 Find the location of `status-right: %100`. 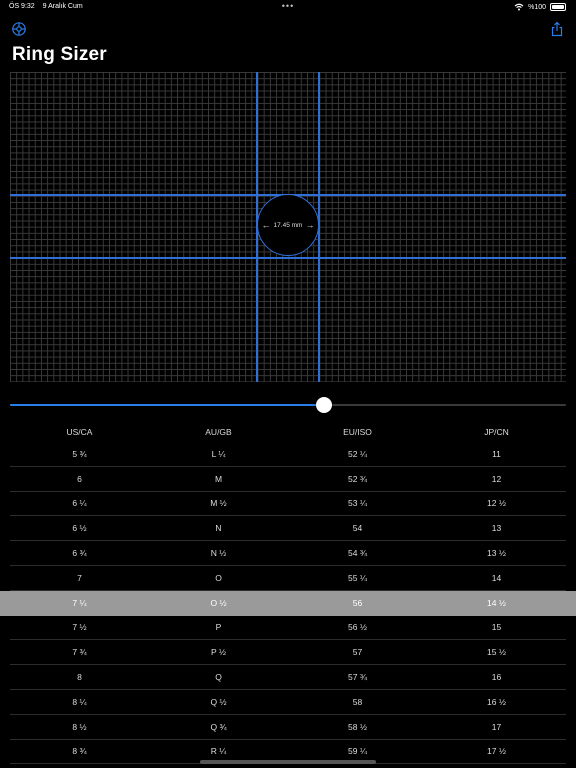

status-right: %100 is located at coordinates (540, 7).